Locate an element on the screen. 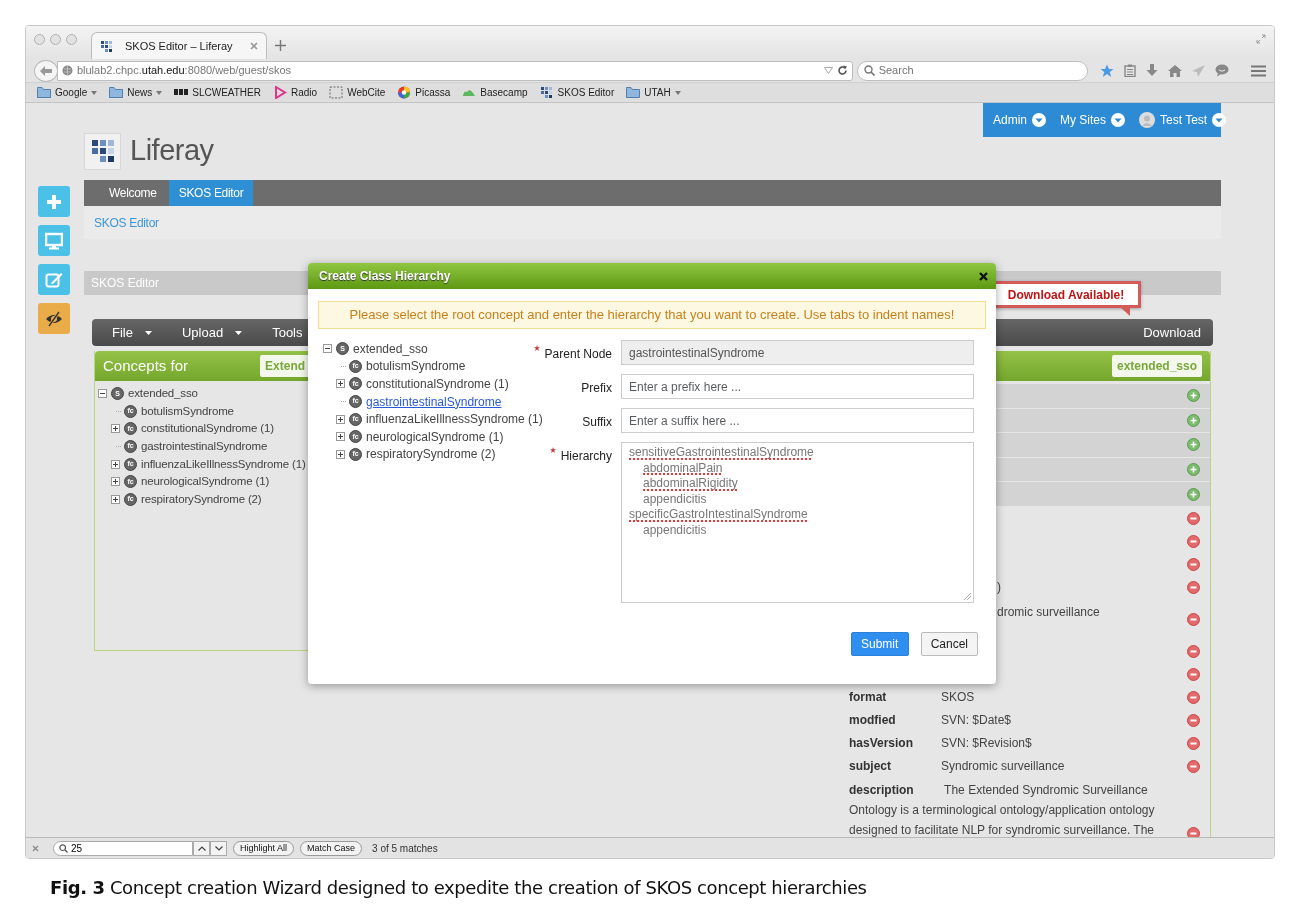 The width and height of the screenshot is (1294, 908). chat-icon is located at coordinates (1222, 70).